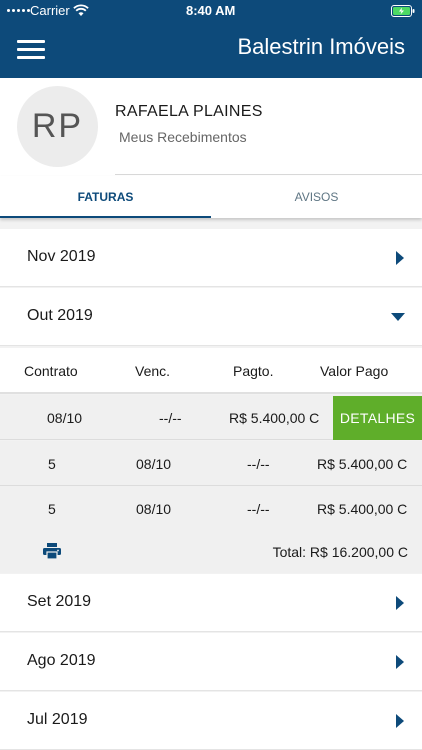 The height and width of the screenshot is (750, 422). I want to click on tab-bar: FATURAS AVISOS, so click(211, 197).